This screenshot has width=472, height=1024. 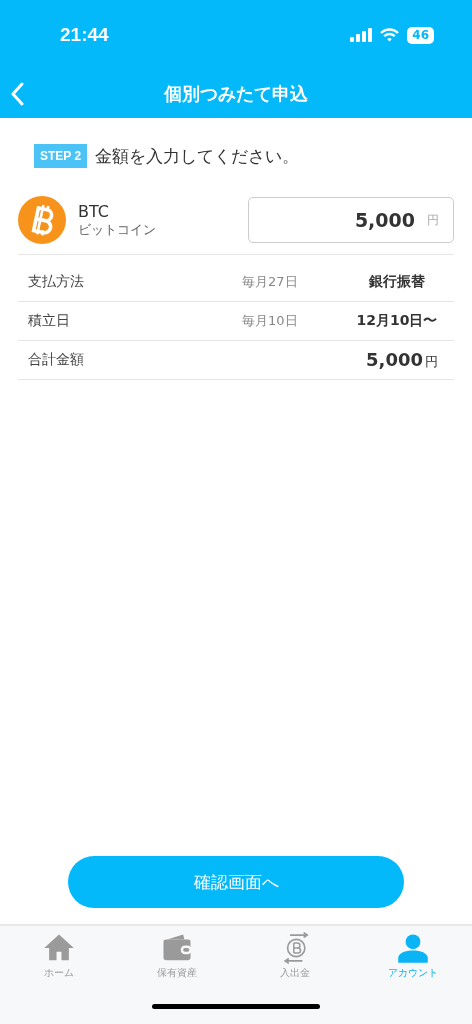 What do you see at coordinates (117, 229) in the screenshot?
I see `coin-name: ビットコイン` at bounding box center [117, 229].